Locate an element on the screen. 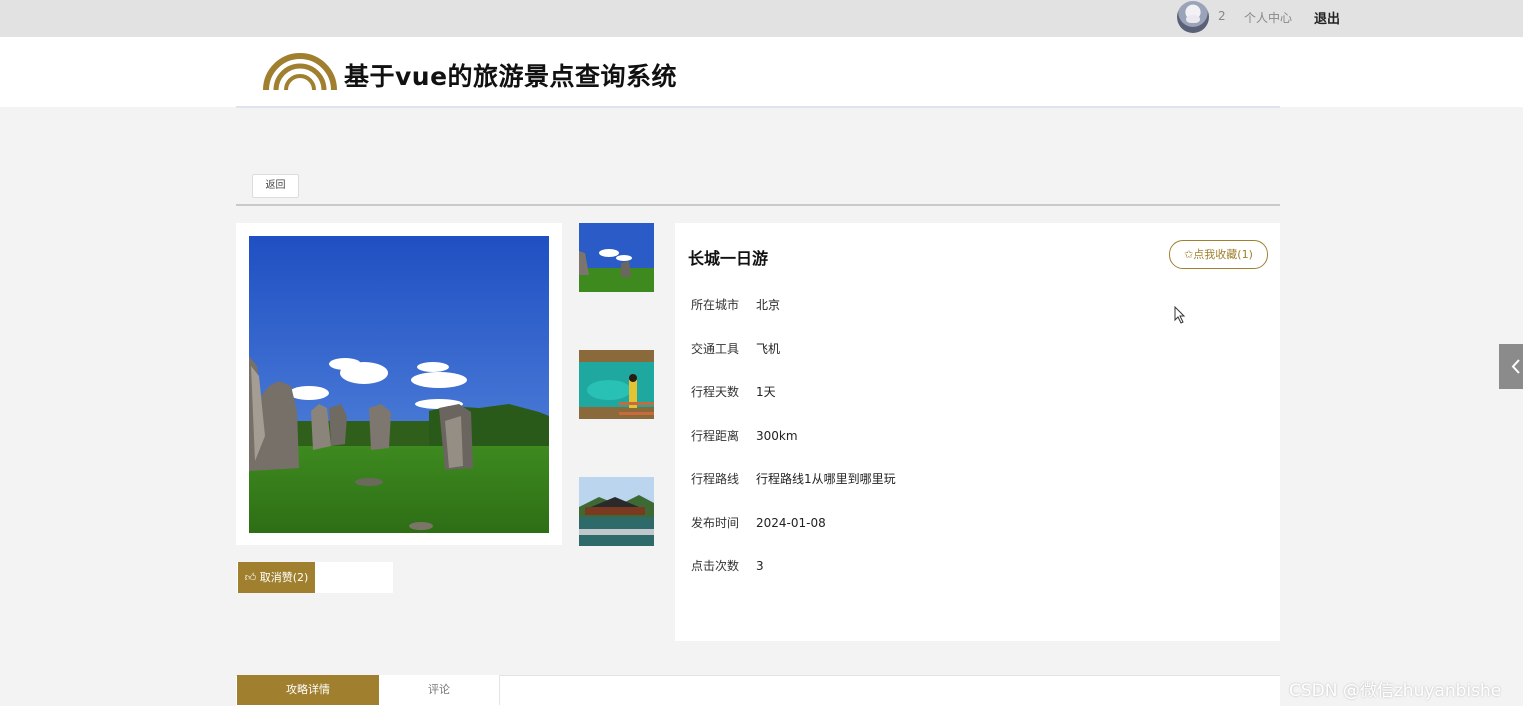 This screenshot has width=1523, height=706. tab-comments: 评论 is located at coordinates (439, 690).